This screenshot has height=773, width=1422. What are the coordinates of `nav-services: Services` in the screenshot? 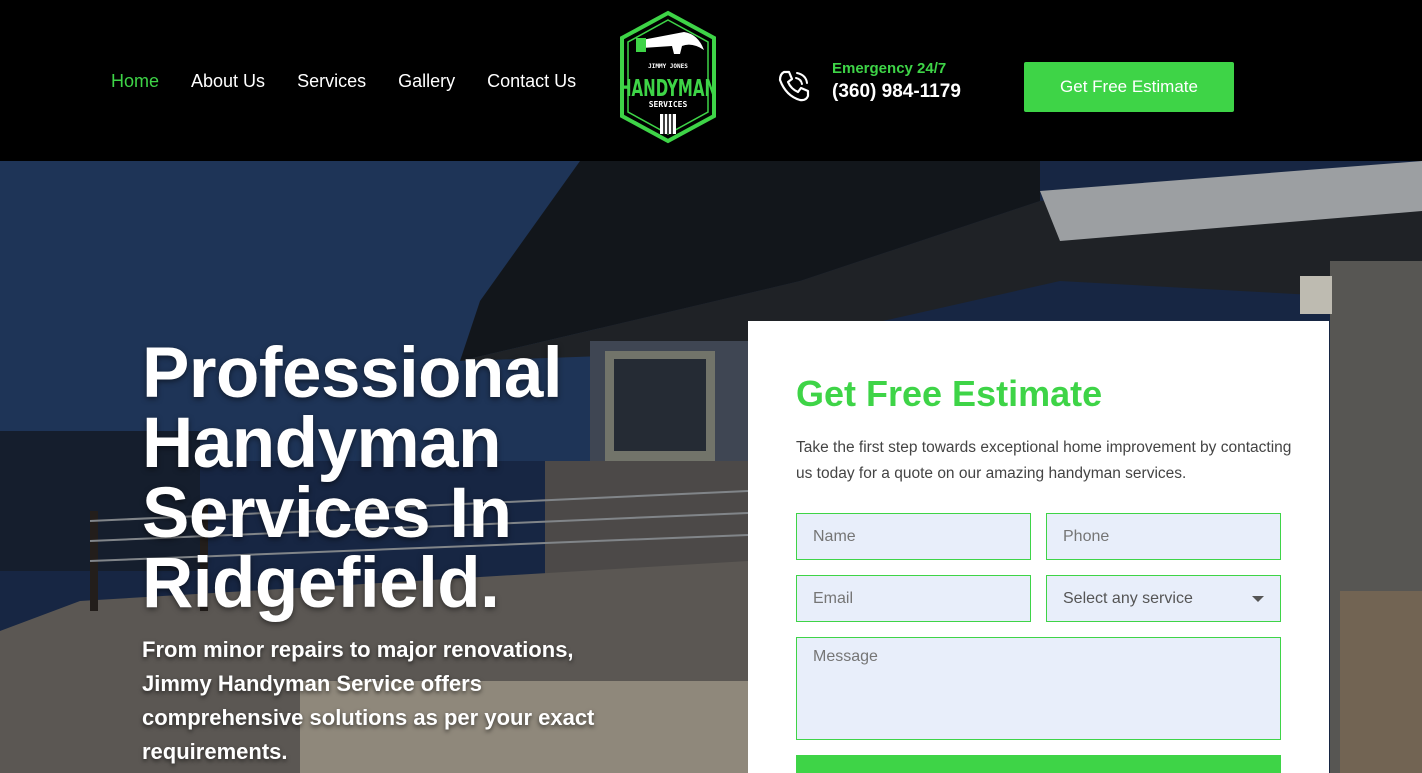 It's located at (331, 81).